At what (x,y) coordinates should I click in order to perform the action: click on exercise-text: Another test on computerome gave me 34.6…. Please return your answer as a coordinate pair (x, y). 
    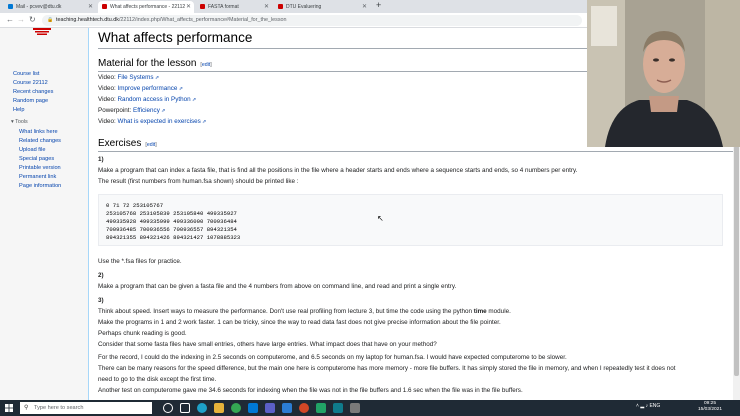
    Looking at the image, I should click on (310, 390).